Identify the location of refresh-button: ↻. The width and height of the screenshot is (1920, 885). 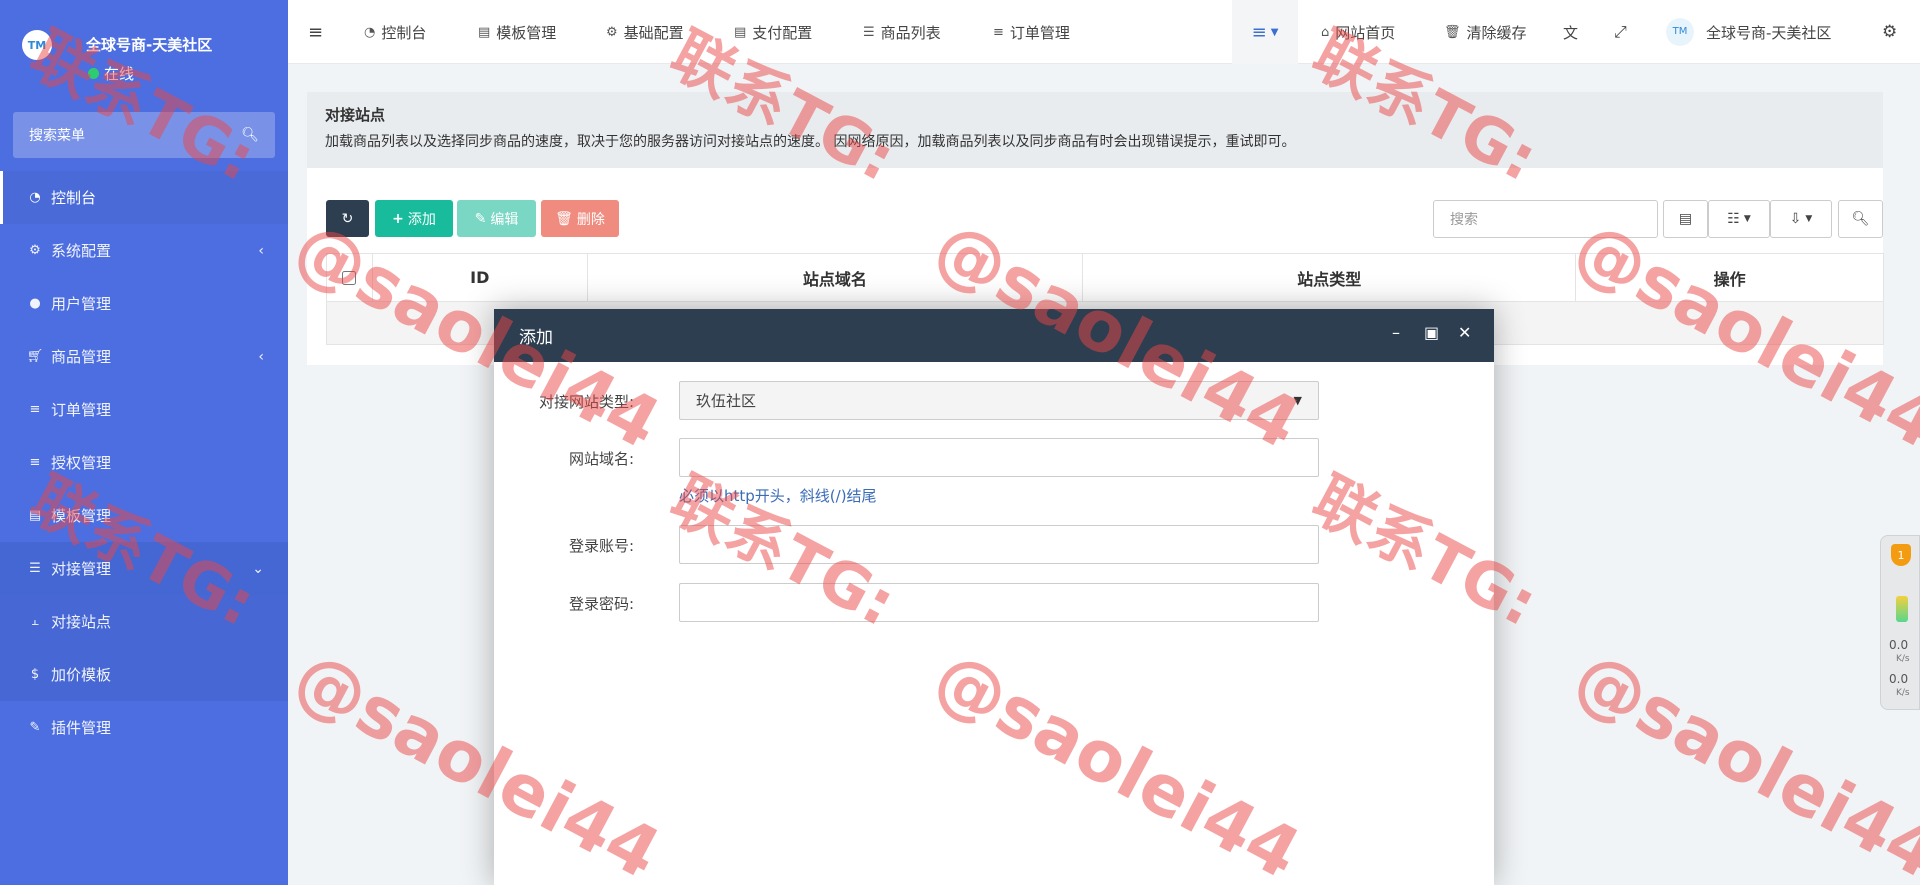
(347, 218).